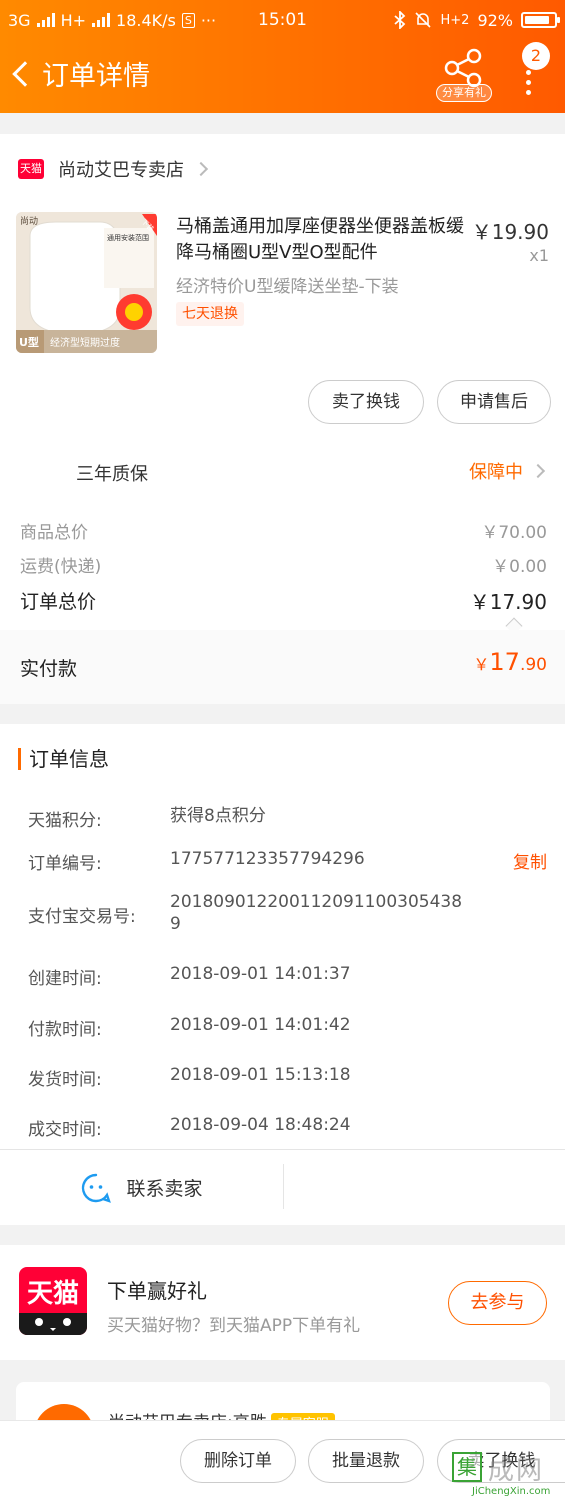 The height and width of the screenshot is (1500, 565). Describe the element at coordinates (73, 20) in the screenshot. I see `network-hplus-label: H+` at that location.